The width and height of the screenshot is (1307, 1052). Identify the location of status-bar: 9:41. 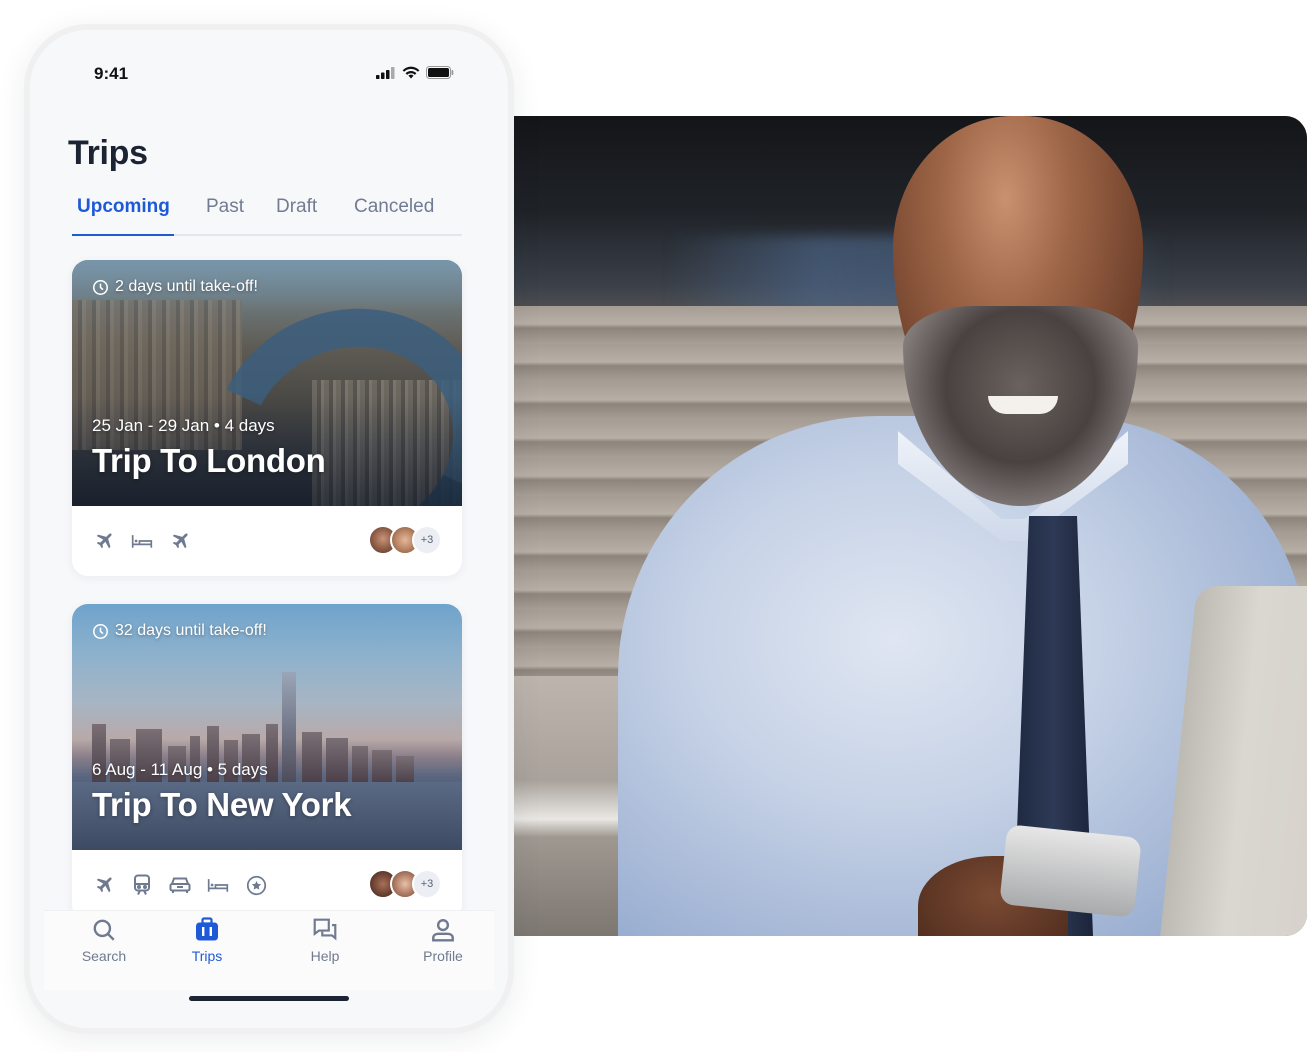
(269, 75).